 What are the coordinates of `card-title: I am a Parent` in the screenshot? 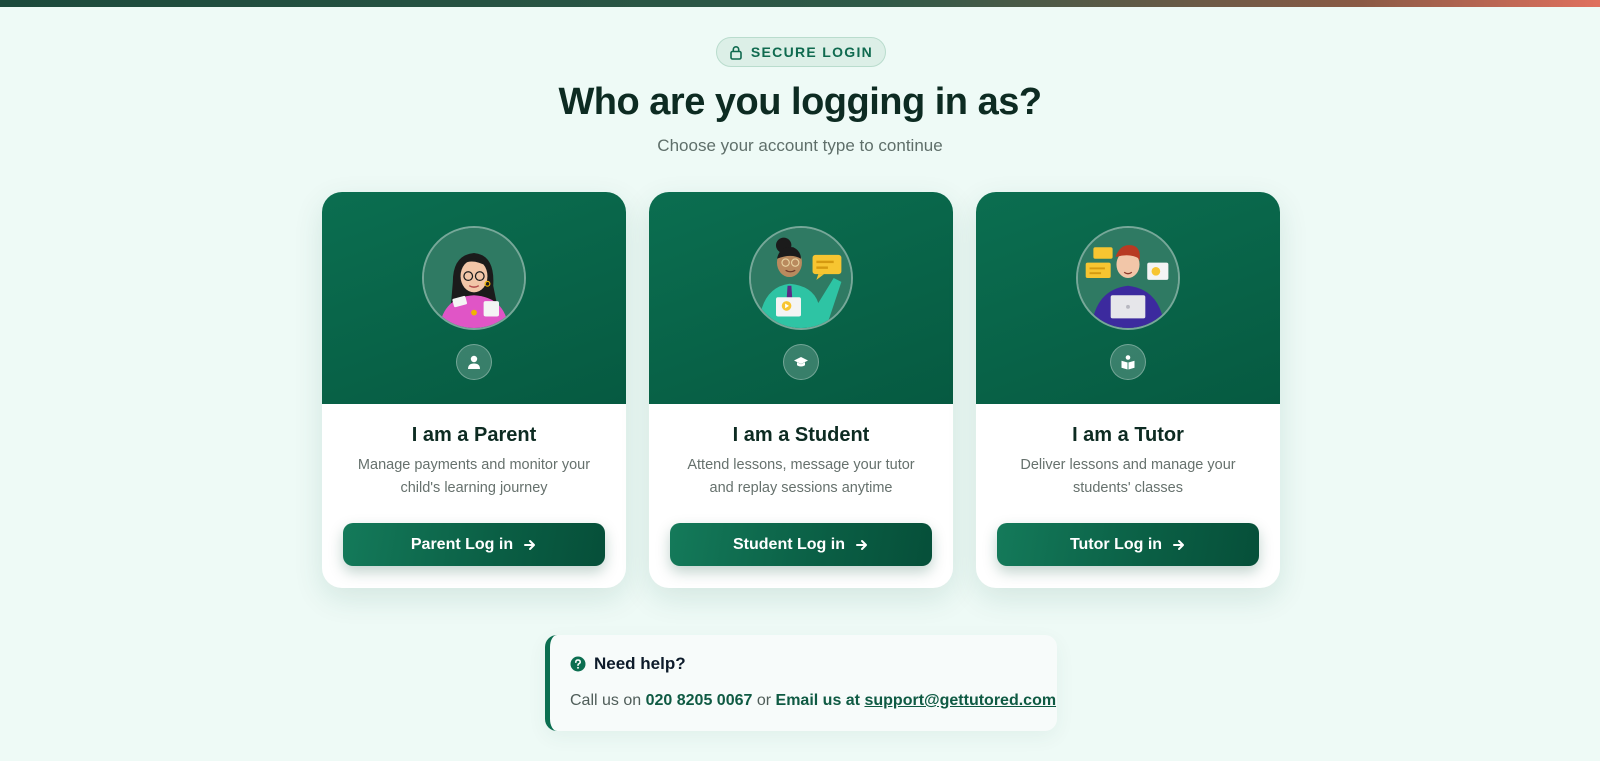 It's located at (474, 435).